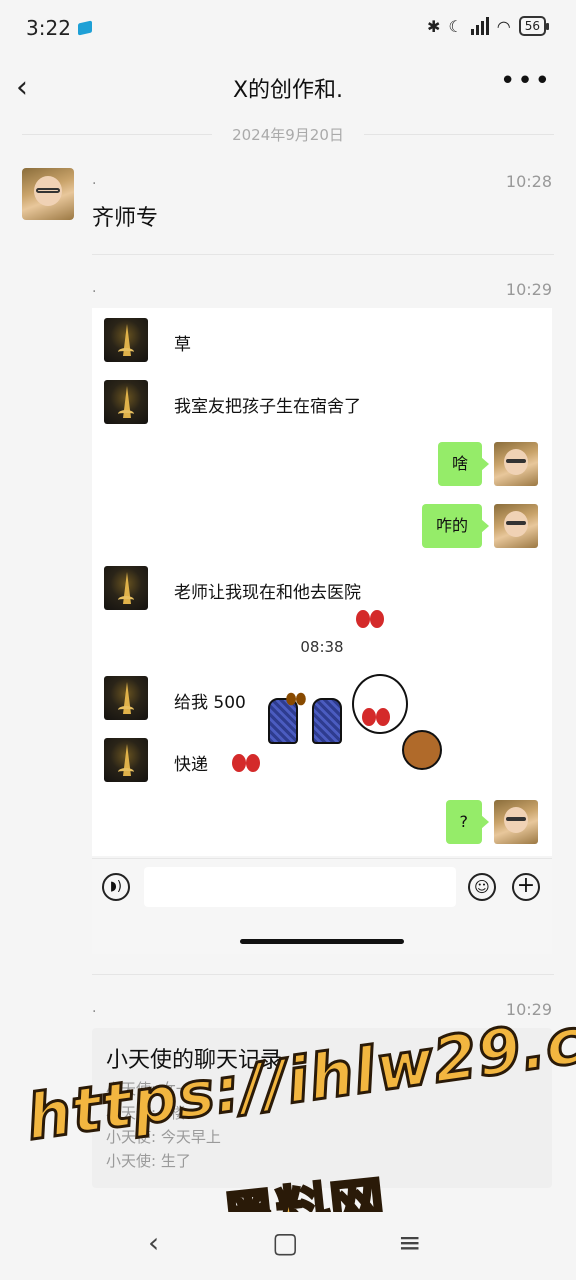 The height and width of the screenshot is (1280, 576). I want to click on chat-message-row: 我室友把孩子生在宿舍了, so click(322, 403).